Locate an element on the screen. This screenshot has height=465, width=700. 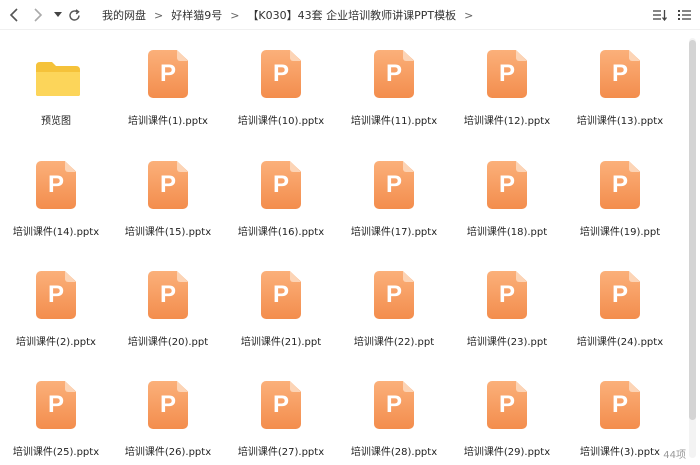
file-item: P 培训课件(26).pptx is located at coordinates (168, 412).